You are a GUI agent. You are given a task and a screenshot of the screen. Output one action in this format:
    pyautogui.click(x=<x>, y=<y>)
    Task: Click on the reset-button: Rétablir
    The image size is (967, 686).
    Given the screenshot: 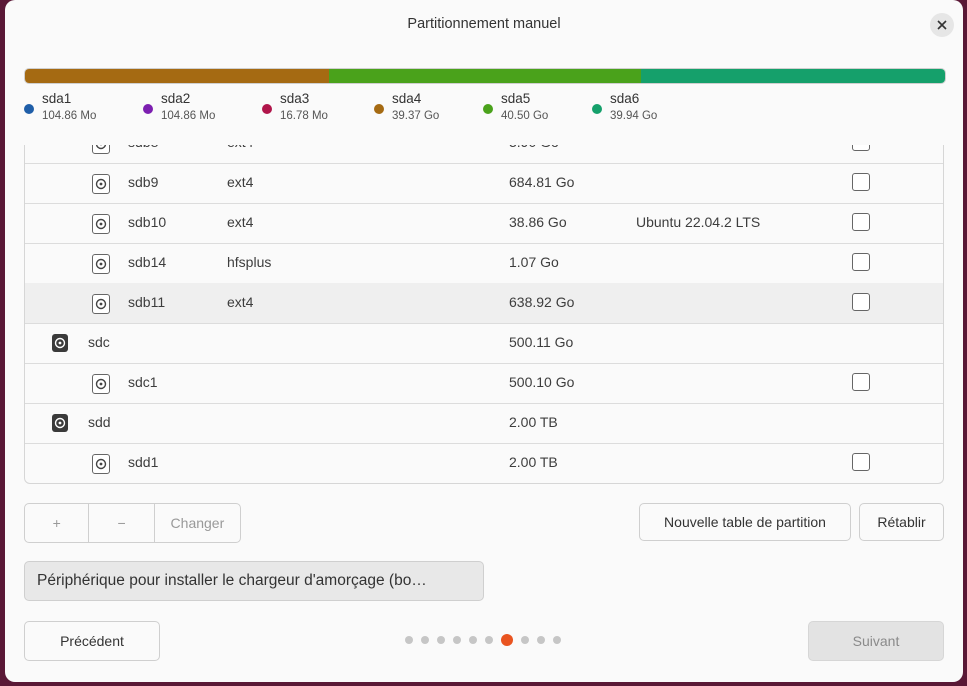 What is the action you would take?
    pyautogui.click(x=901, y=522)
    